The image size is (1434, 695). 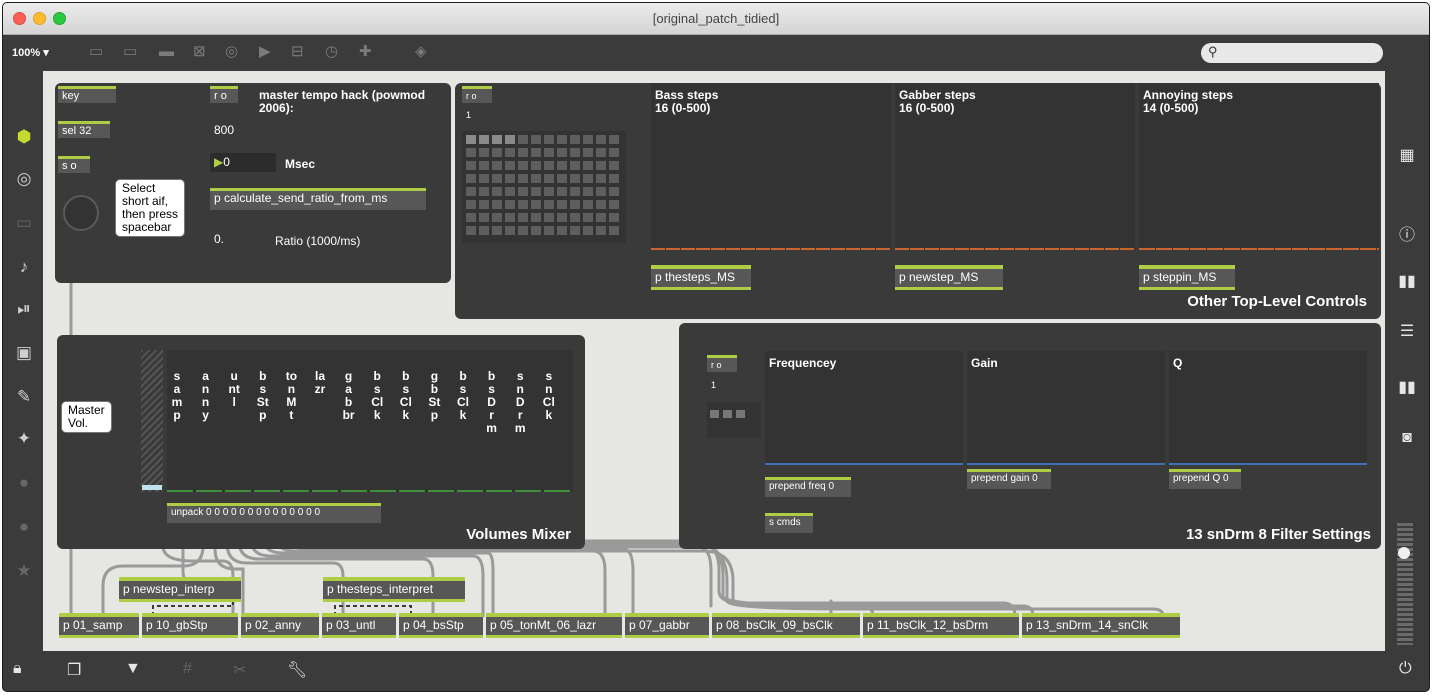 I want to click on search-field: ⚲, so click(x=1292, y=53).